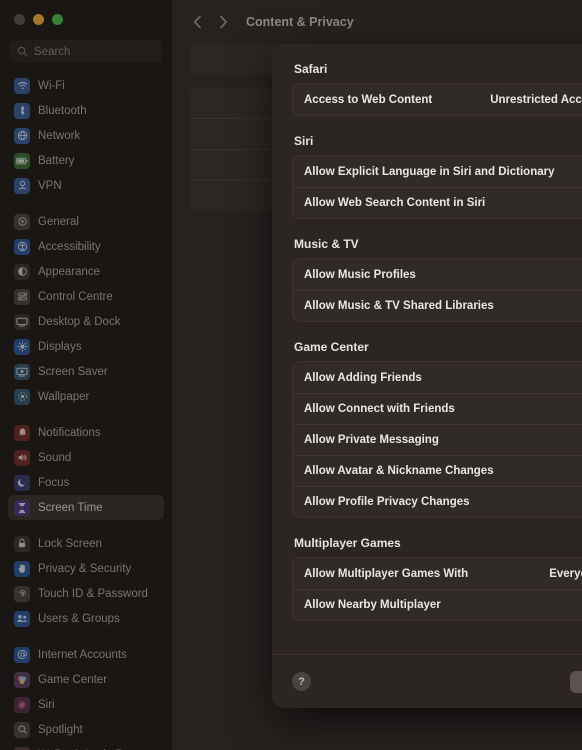 The image size is (582, 750). I want to click on spotlight-icon, so click(22, 729).